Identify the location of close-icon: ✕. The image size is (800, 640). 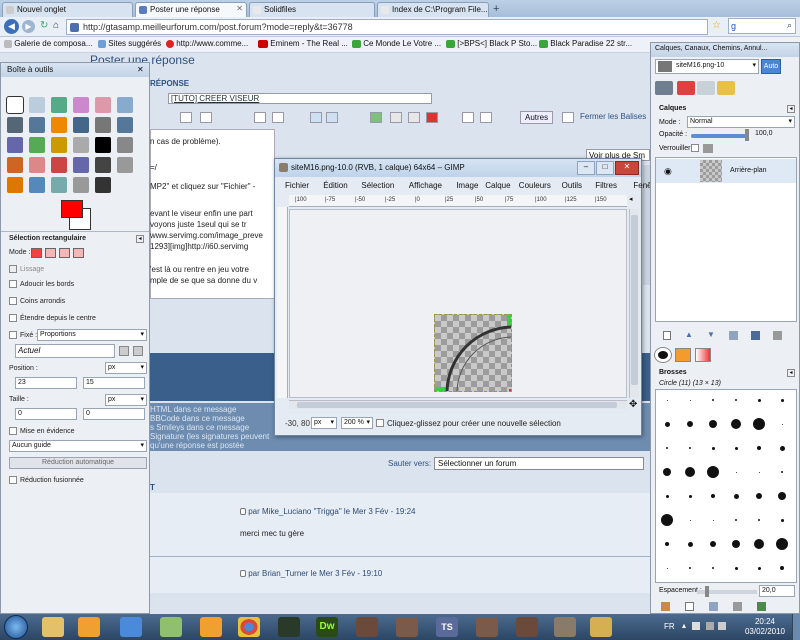
(140, 69).